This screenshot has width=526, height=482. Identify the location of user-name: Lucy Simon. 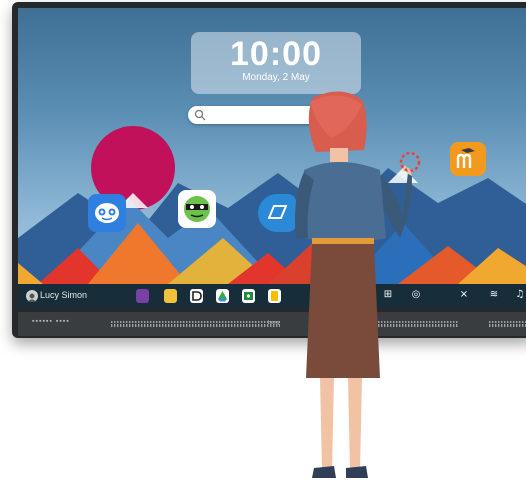
(64, 295).